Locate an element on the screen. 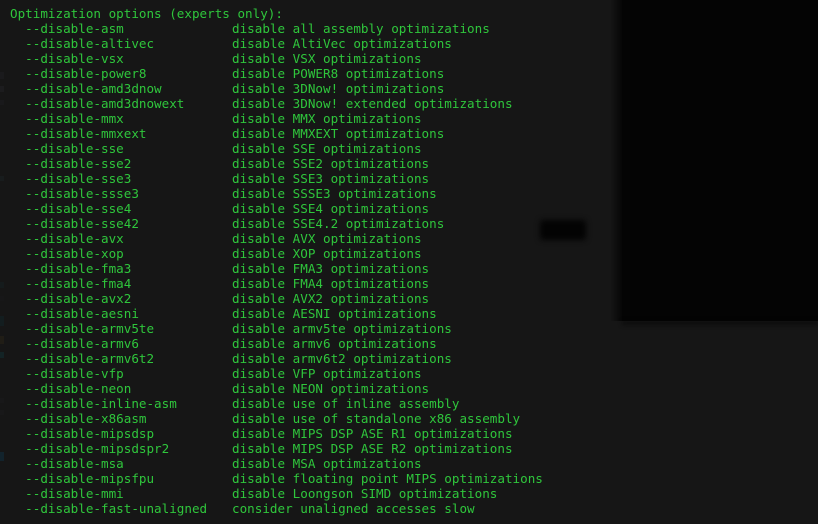  option-description: disable AVX2 optimizations is located at coordinates (331, 298).